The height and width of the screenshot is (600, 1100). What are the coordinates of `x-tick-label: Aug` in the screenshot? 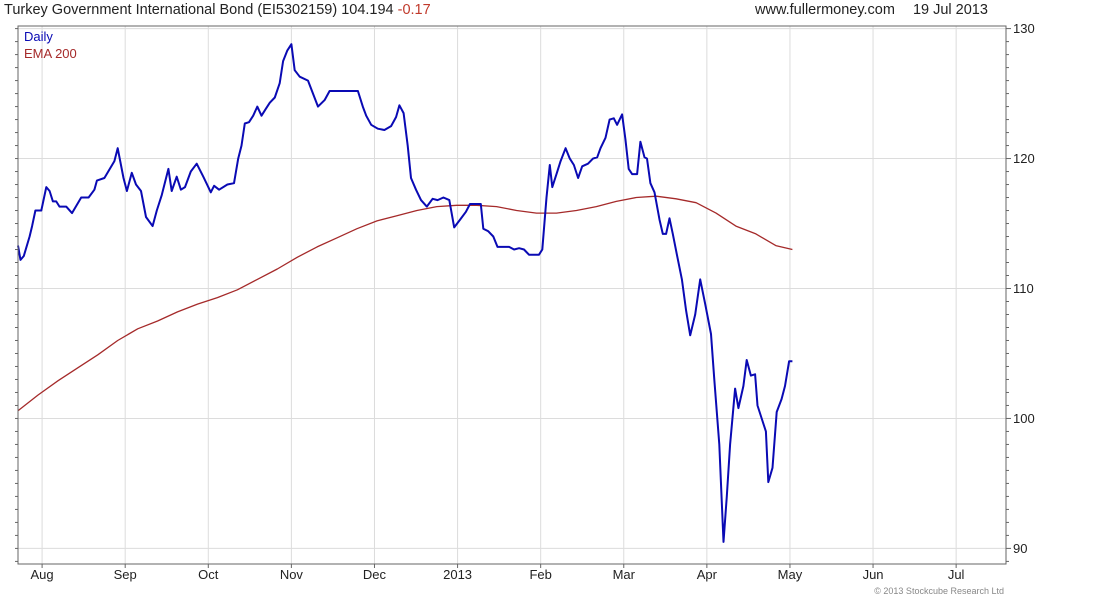 It's located at (42, 574).